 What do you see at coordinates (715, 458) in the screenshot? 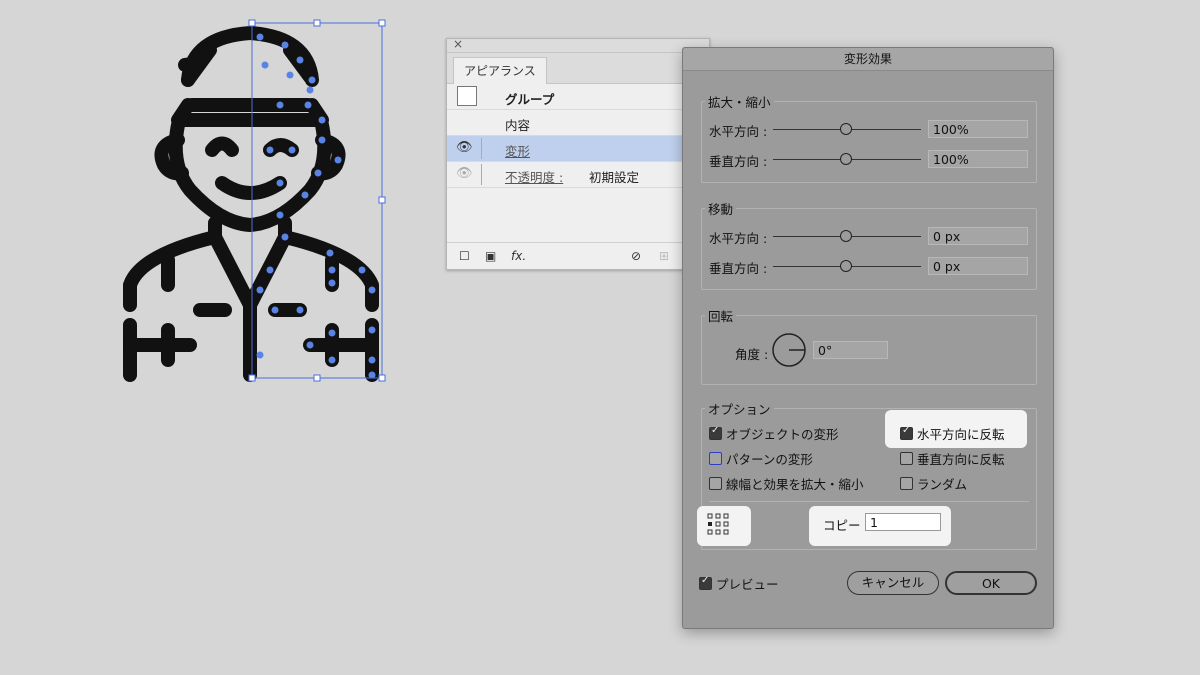
I see `transform-patterns-checkbox` at bounding box center [715, 458].